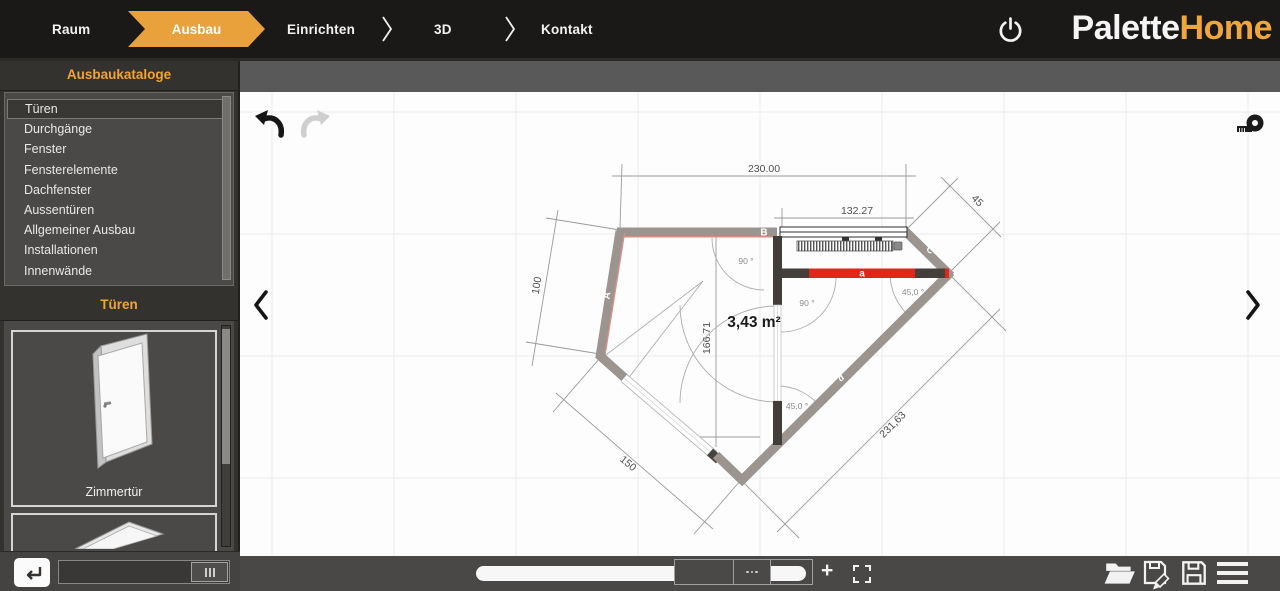 This screenshot has width=1280, height=591. I want to click on catalog-list-scrollbar, so click(226, 188).